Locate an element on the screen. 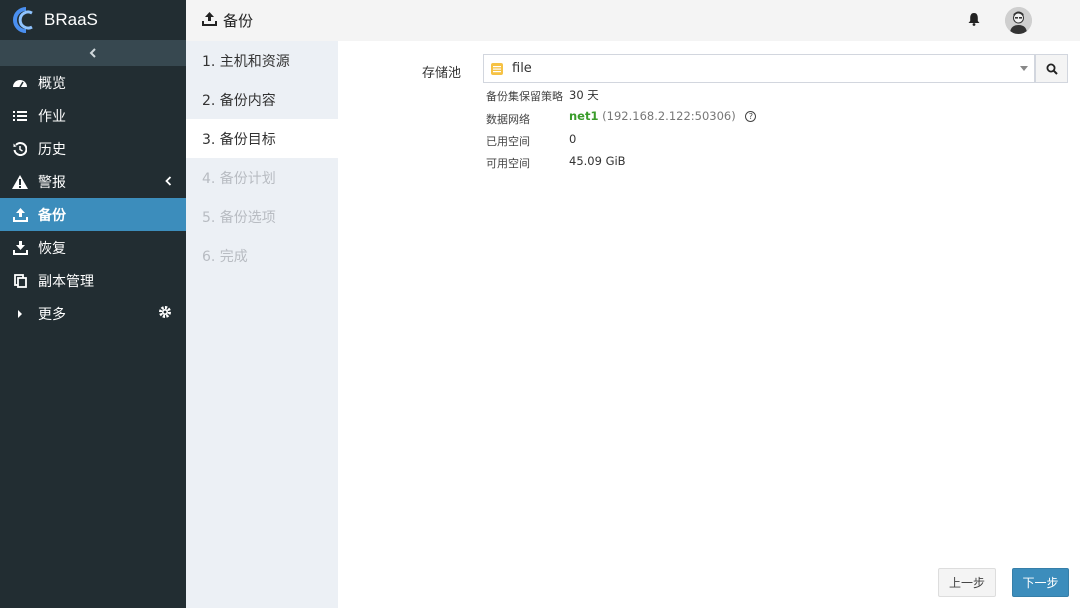  step-backup-target: 3. 备份目标 is located at coordinates (262, 138).